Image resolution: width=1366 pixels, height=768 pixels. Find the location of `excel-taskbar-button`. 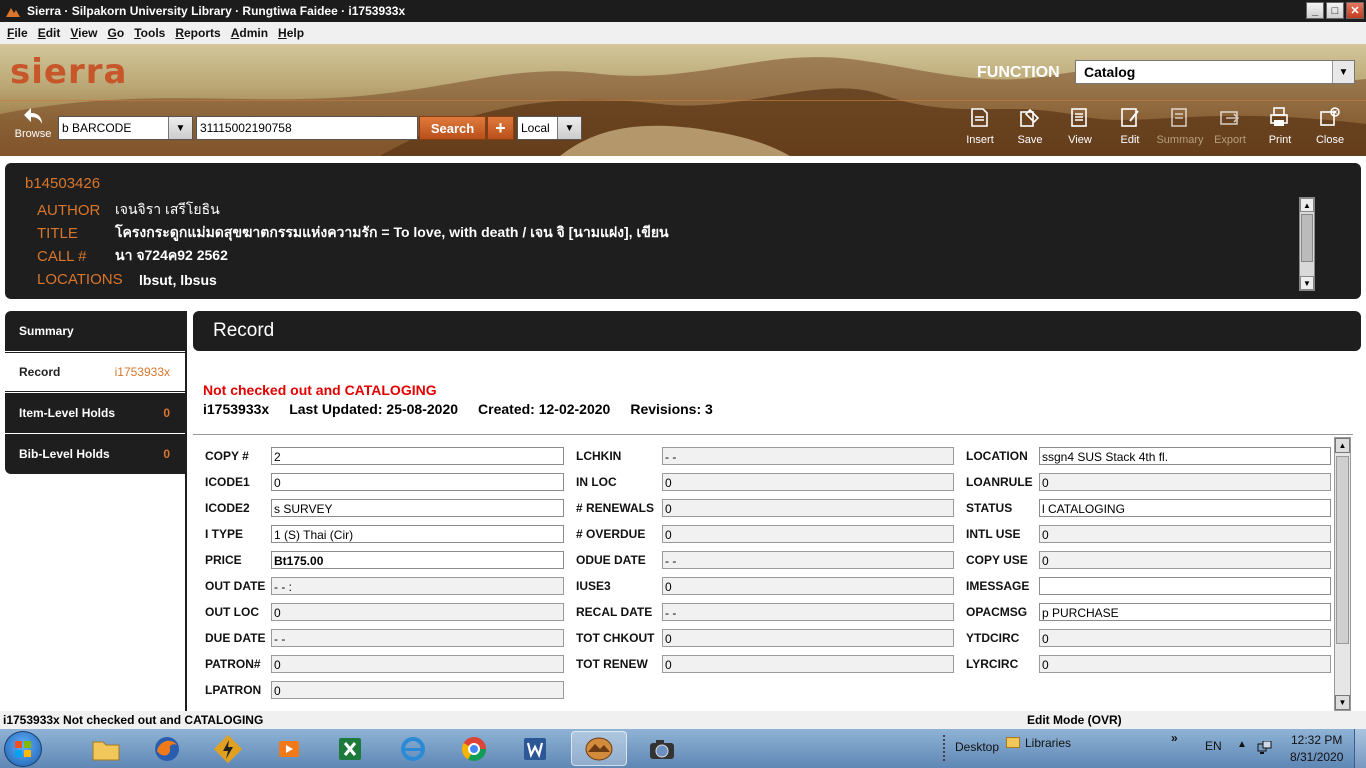

excel-taskbar-button is located at coordinates (350, 748).